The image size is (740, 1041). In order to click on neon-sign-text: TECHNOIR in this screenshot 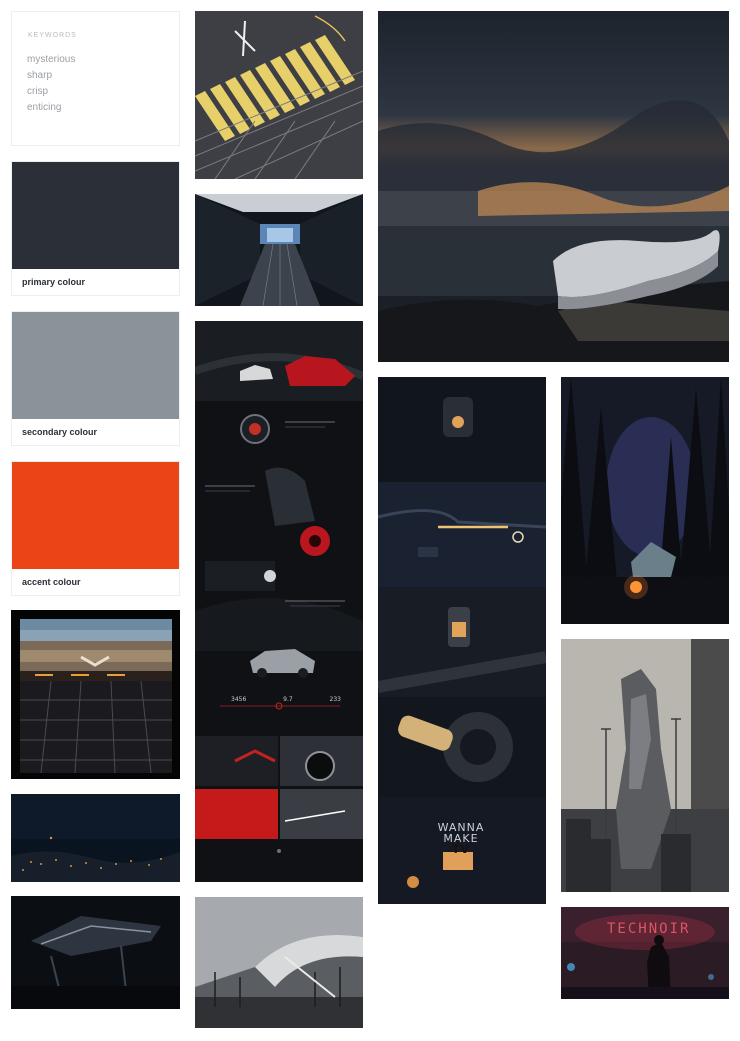, I will do `click(649, 929)`.